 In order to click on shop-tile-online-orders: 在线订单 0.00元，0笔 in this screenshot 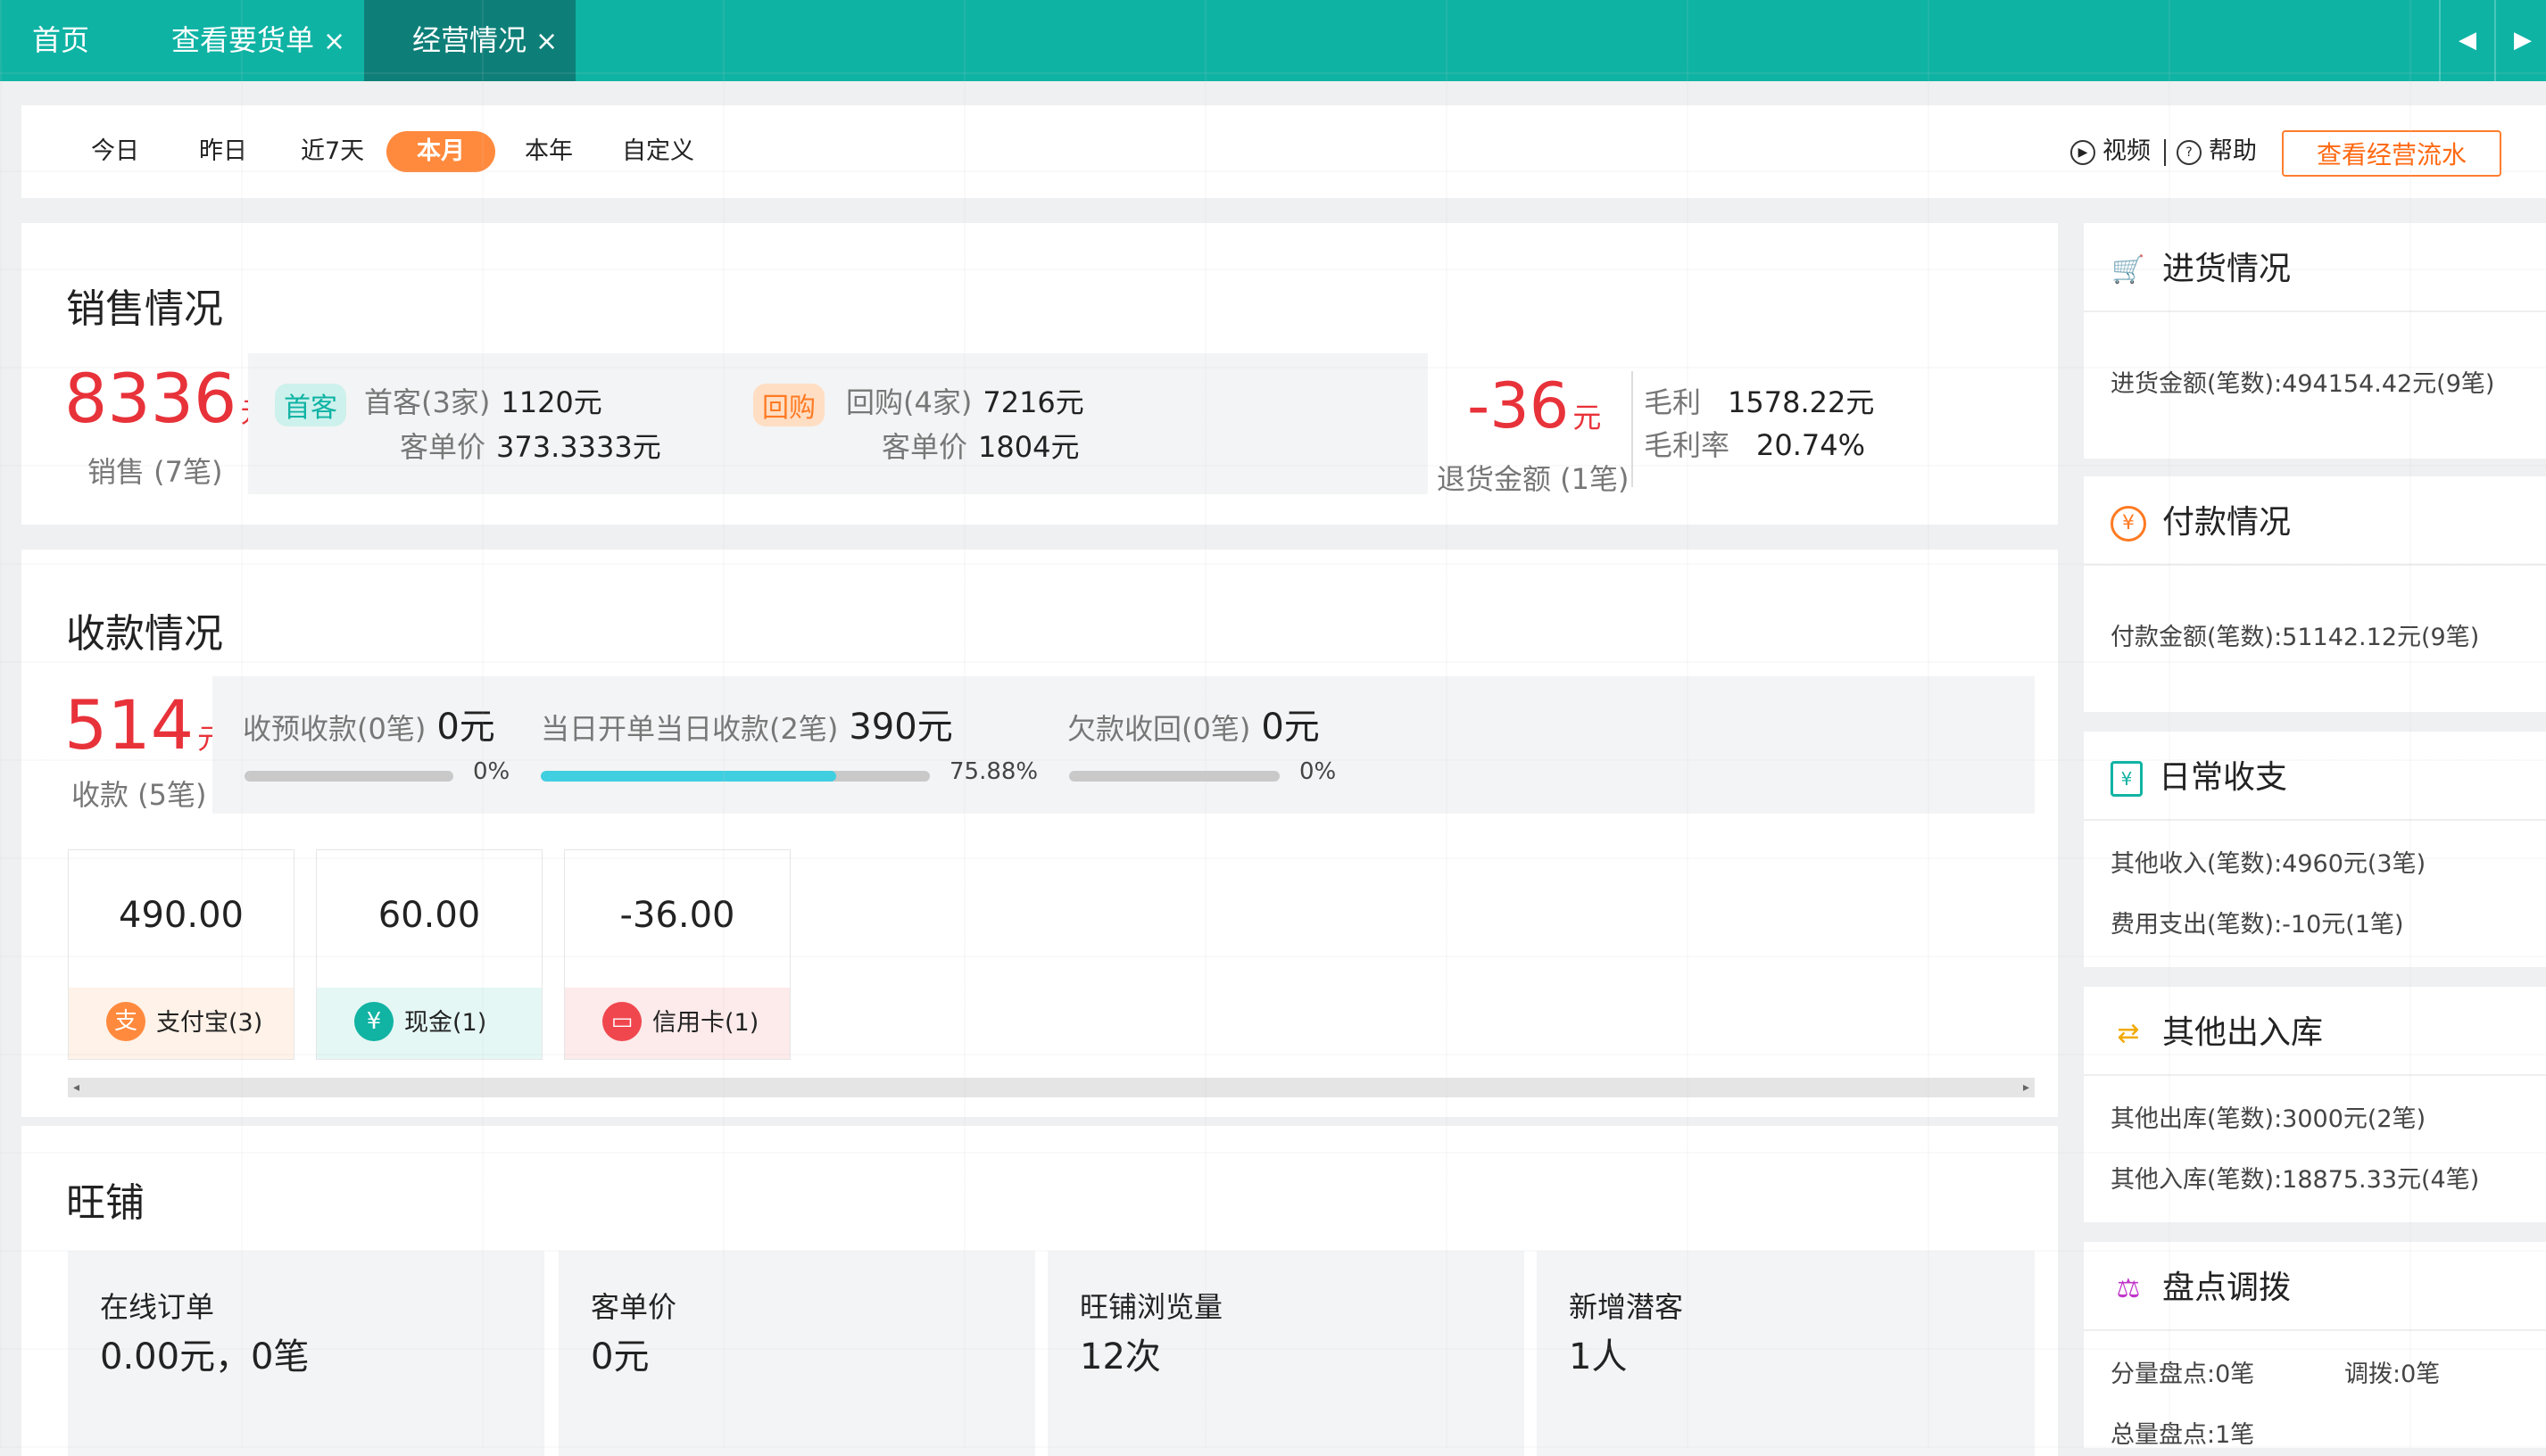, I will do `click(306, 1353)`.